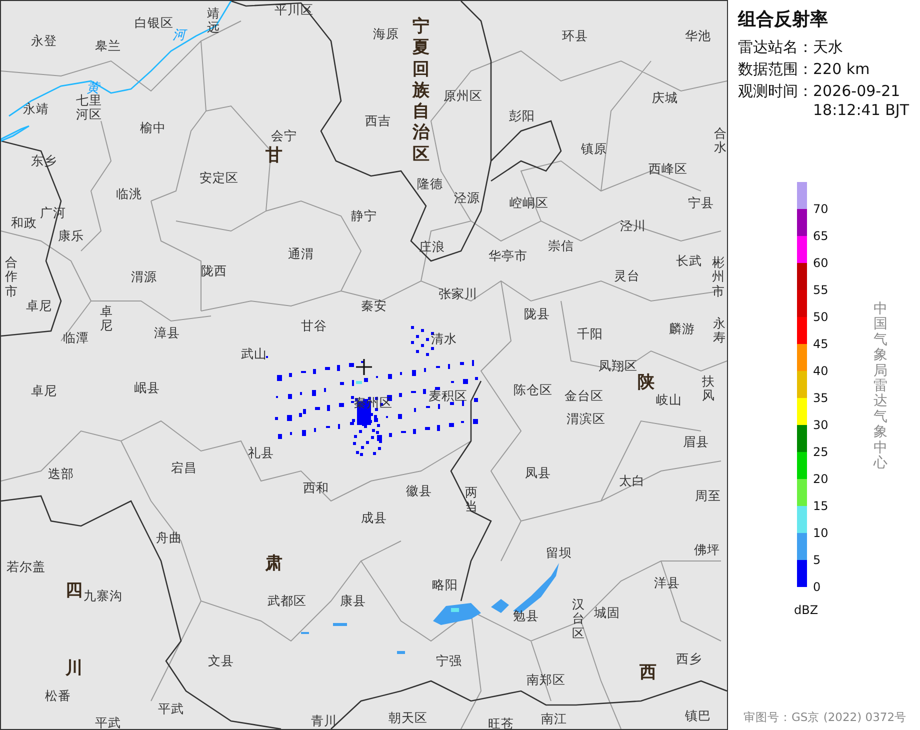 The height and width of the screenshot is (730, 920). Describe the element at coordinates (44, 41) in the screenshot. I see `place-label: 永登` at that location.